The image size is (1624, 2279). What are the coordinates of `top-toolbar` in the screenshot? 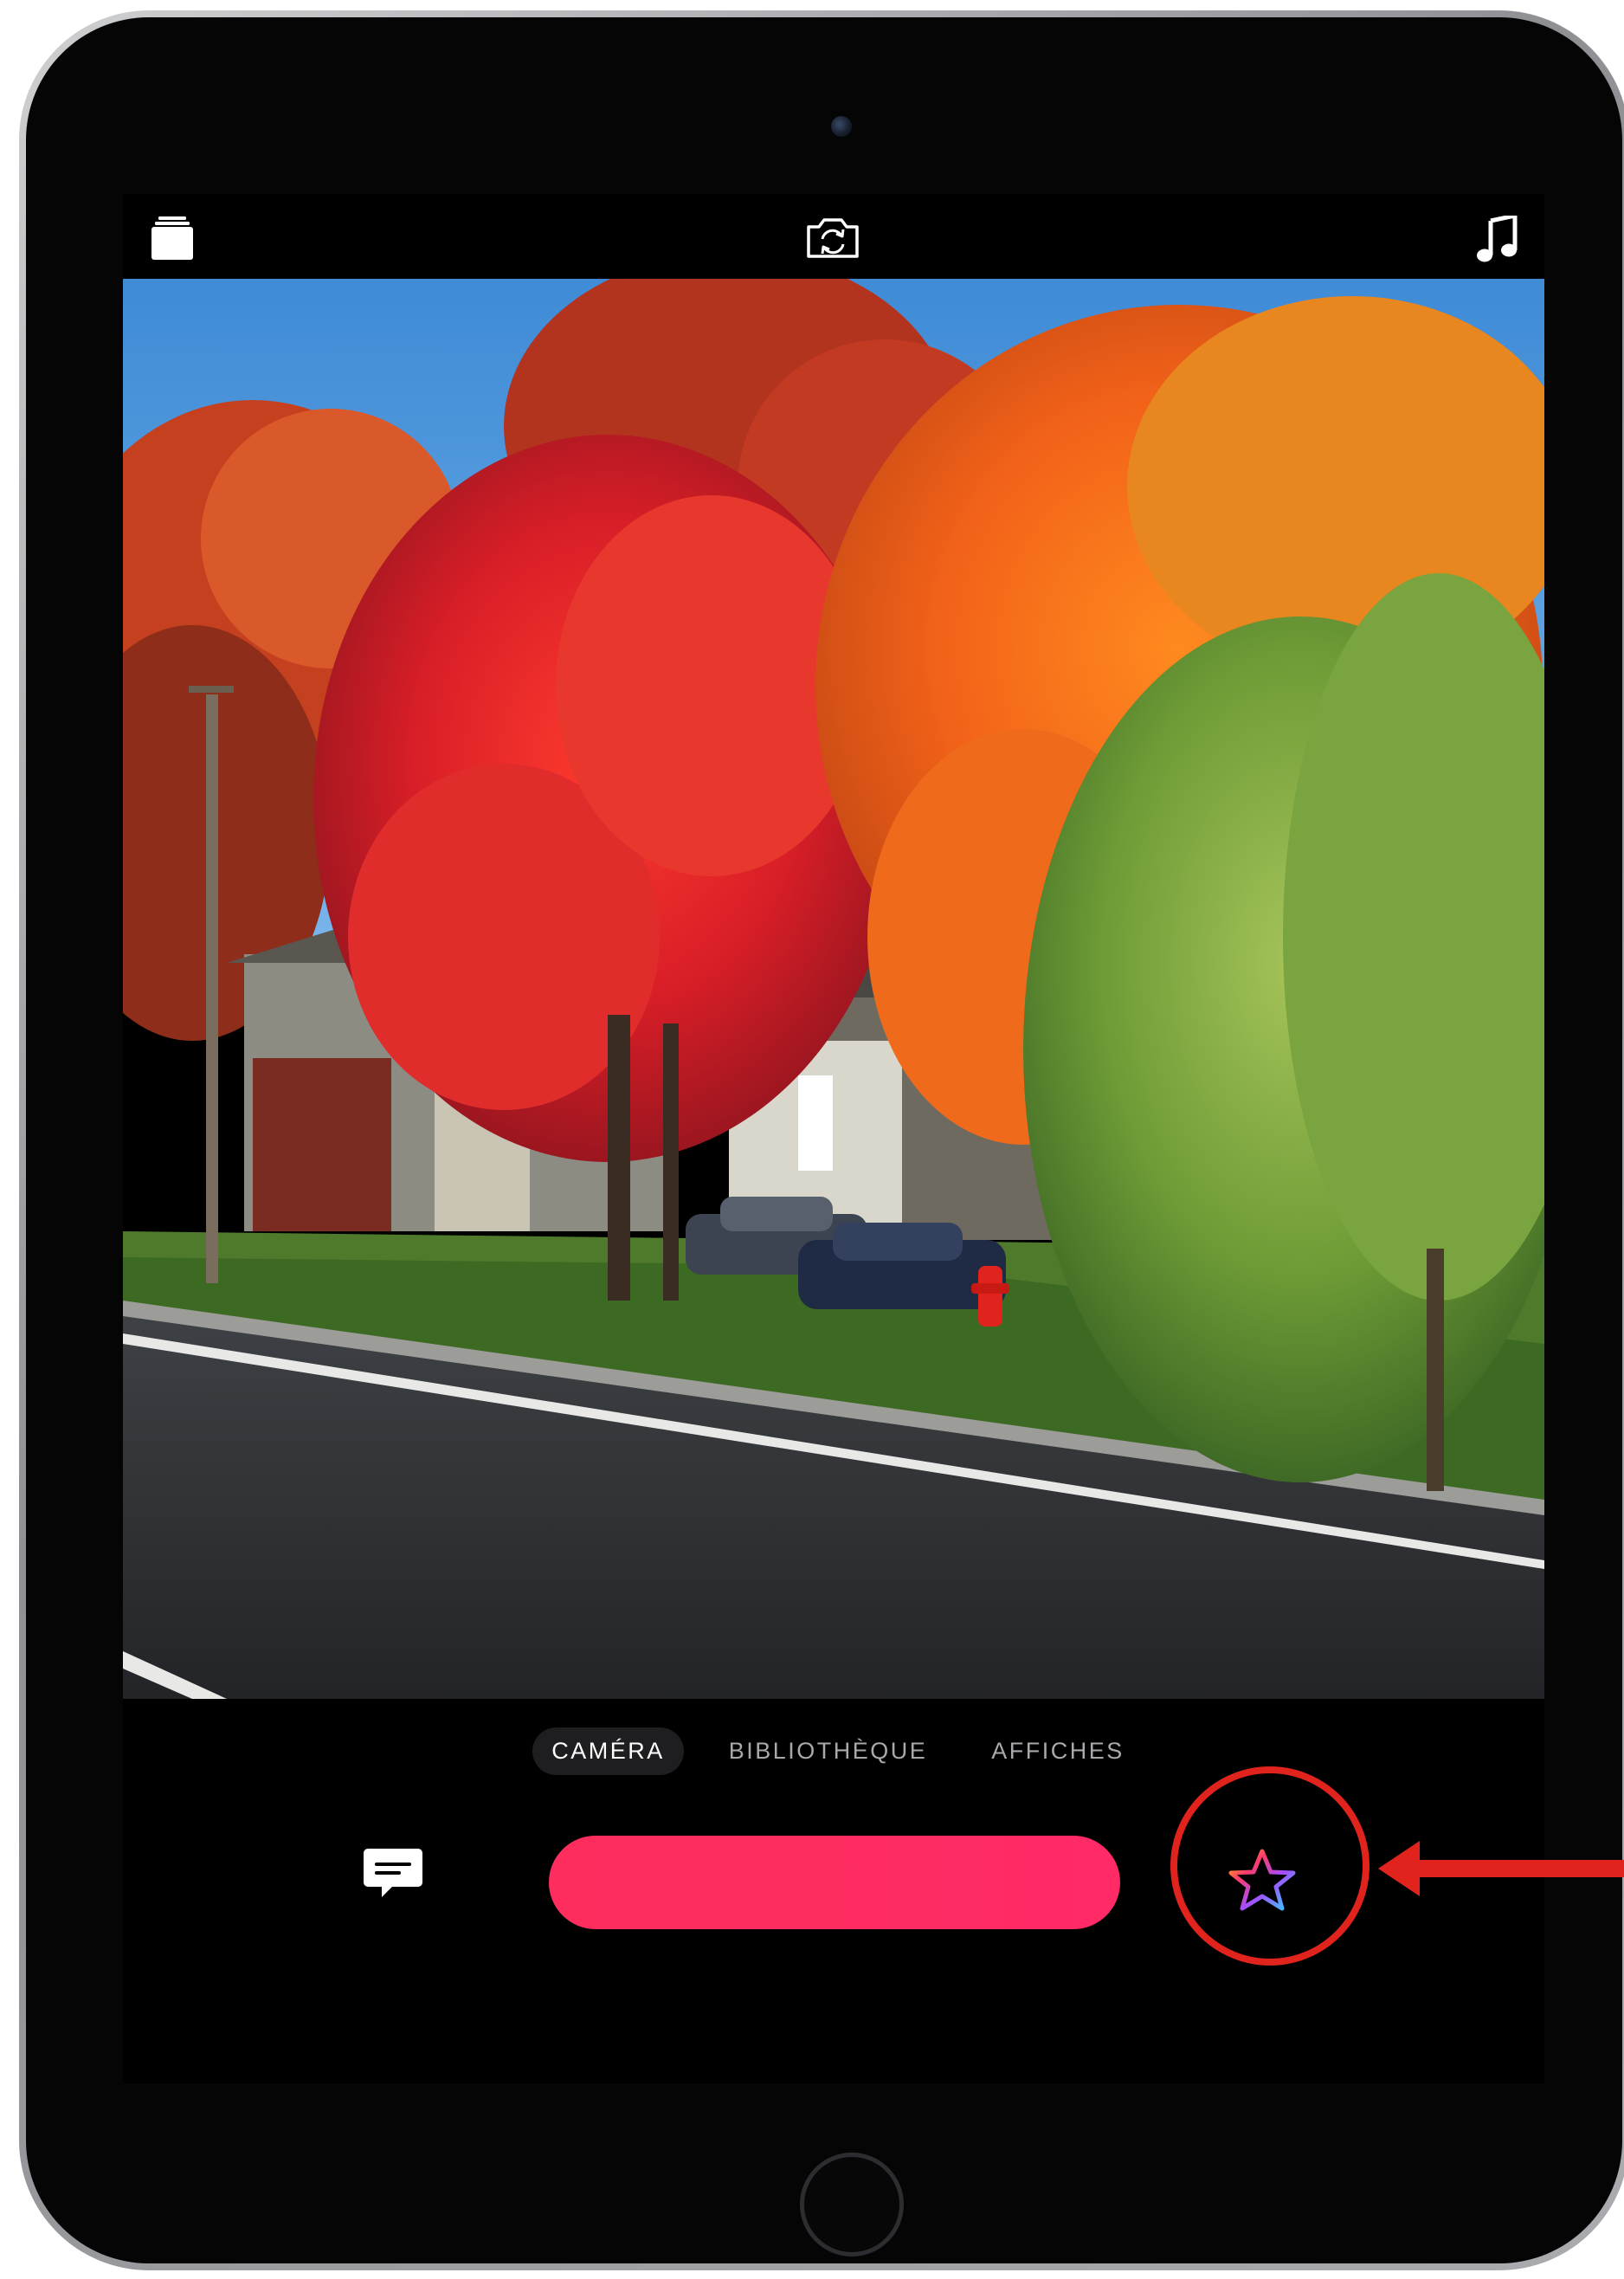 It's located at (833, 237).